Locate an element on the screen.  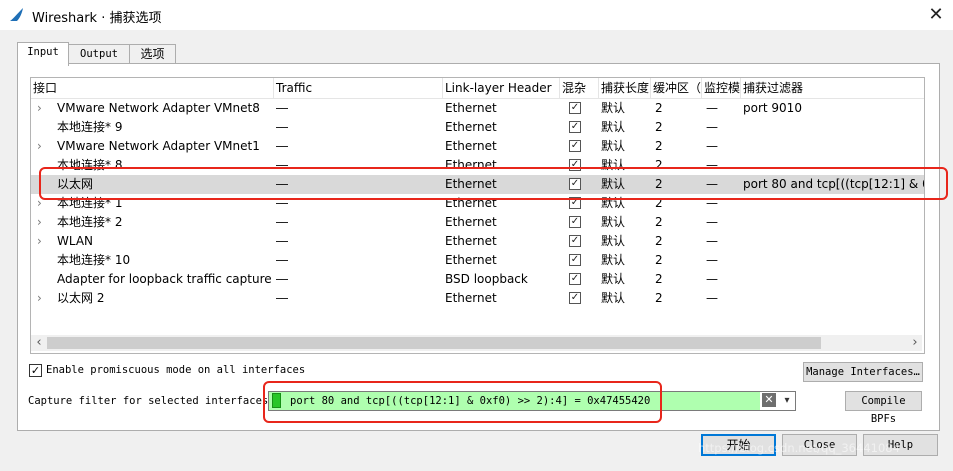
column-header-promiscuous: 混杂 is located at coordinates (579, 88).